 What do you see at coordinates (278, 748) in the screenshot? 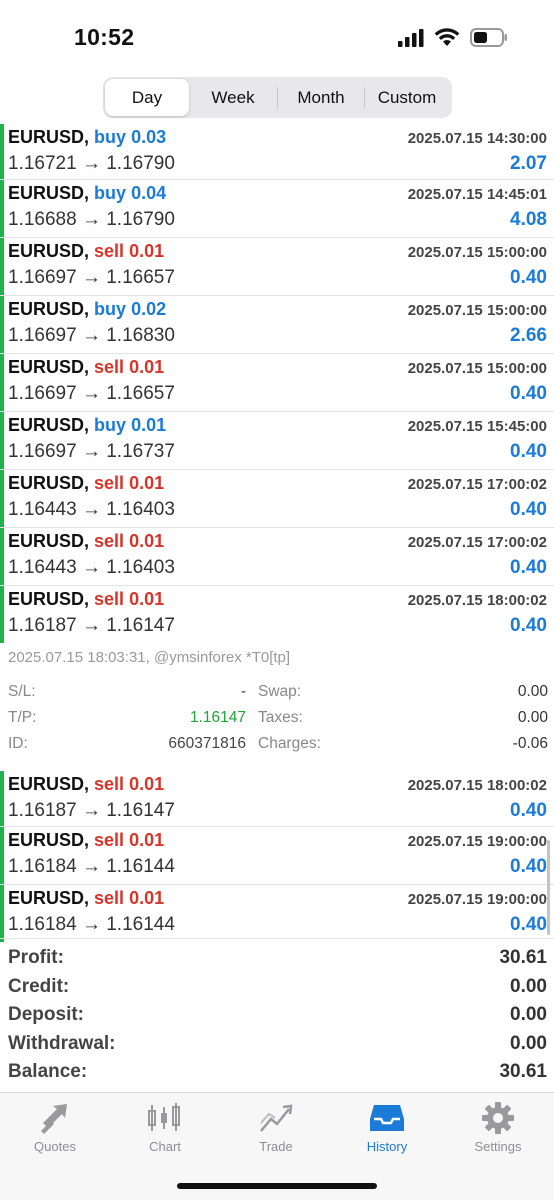
I see `detail-row-id: ID: 660371816 Charges: -0.06` at bounding box center [278, 748].